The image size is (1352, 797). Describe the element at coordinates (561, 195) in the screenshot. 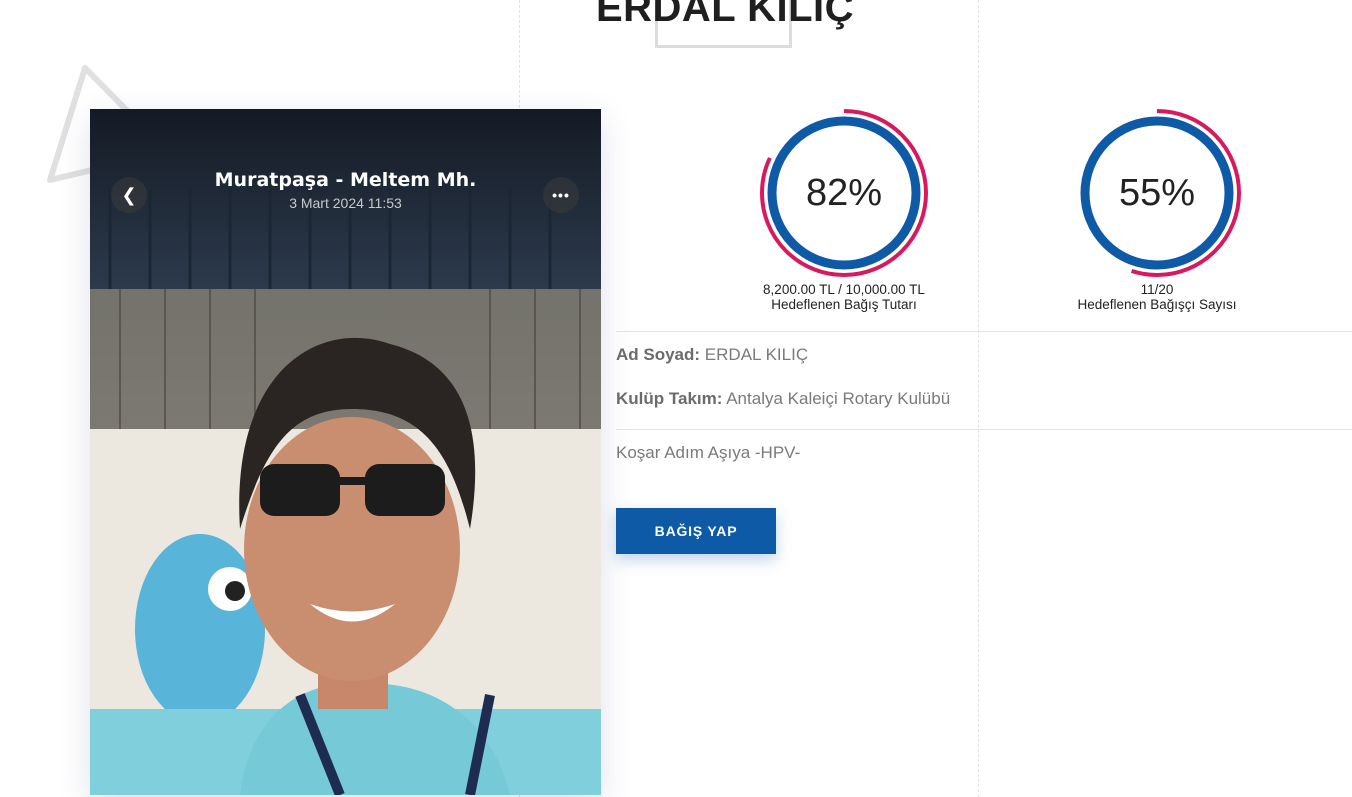

I see `more-dots-icon: •••` at that location.